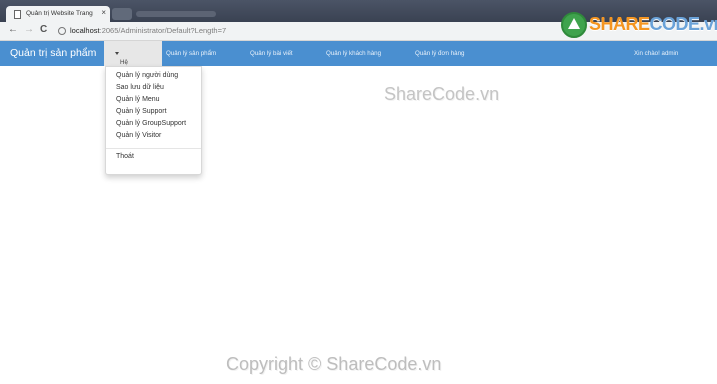  I want to click on back-icon: ←, so click(13, 29).